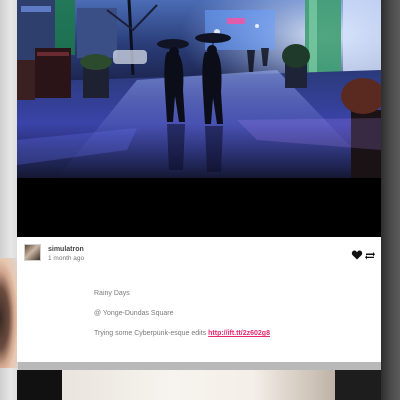 The image size is (400, 400). Describe the element at coordinates (32, 252) in the screenshot. I see `avatar` at that location.